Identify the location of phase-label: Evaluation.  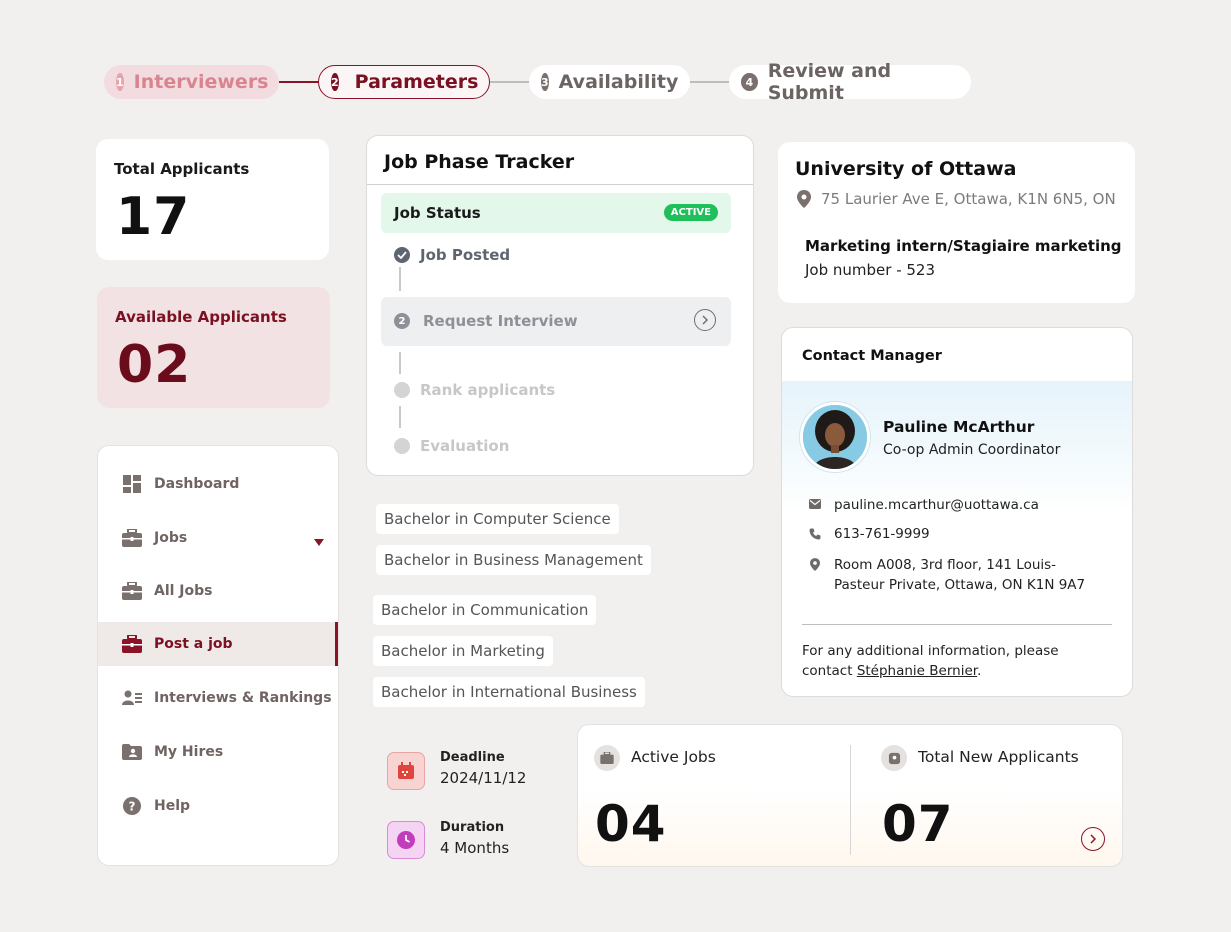
(465, 446).